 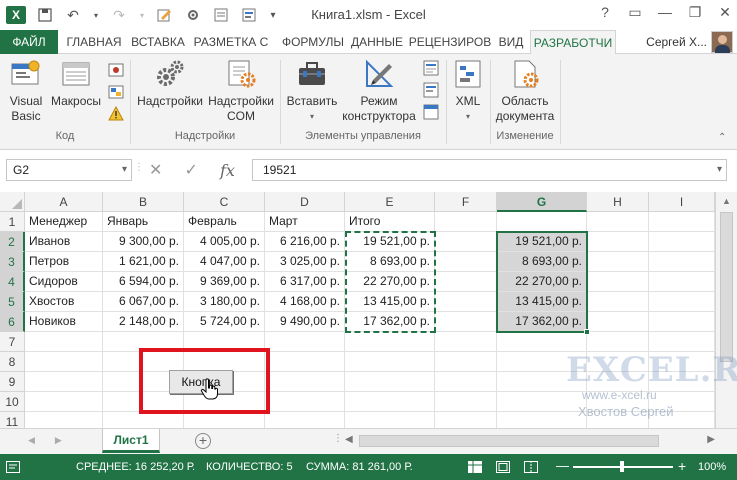 I want to click on normal-view-icon, so click(x=475, y=468).